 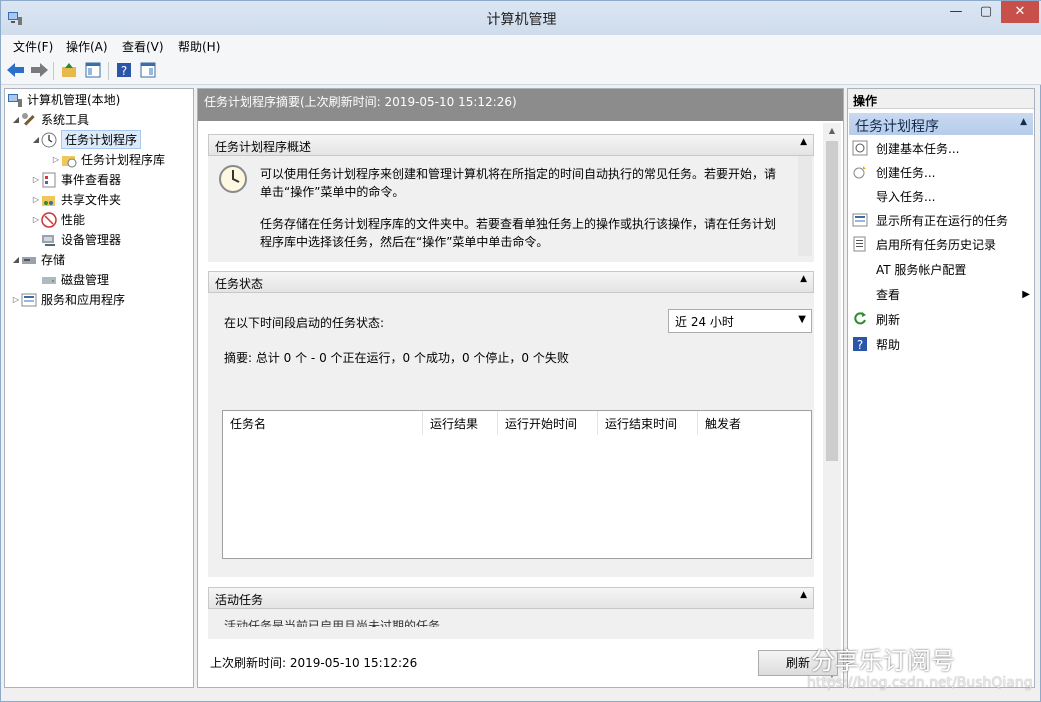 I want to click on chevron-down-icon: ▼, so click(x=802, y=319).